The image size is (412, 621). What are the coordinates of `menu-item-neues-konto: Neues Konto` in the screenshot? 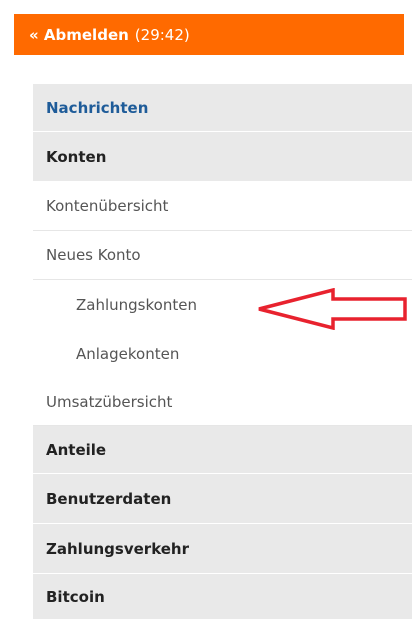 It's located at (222, 255).